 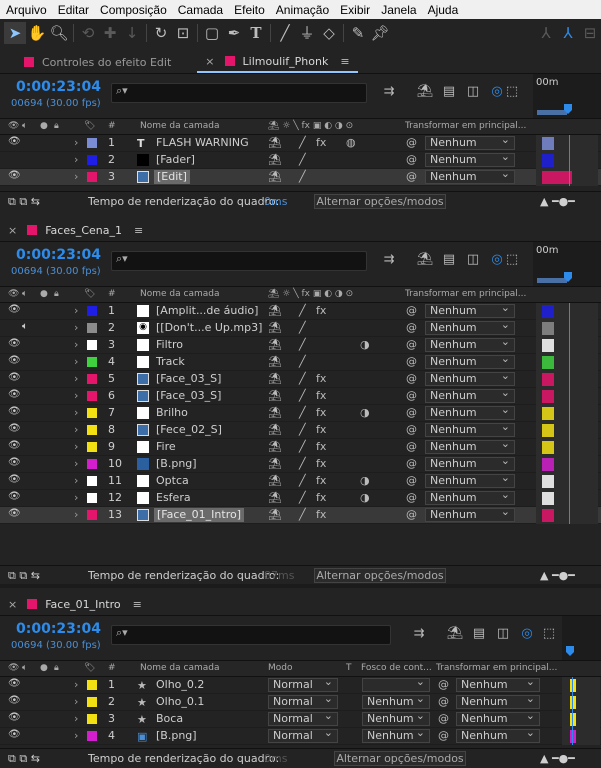 I want to click on time-ruler: 00m, so click(x=567, y=264).